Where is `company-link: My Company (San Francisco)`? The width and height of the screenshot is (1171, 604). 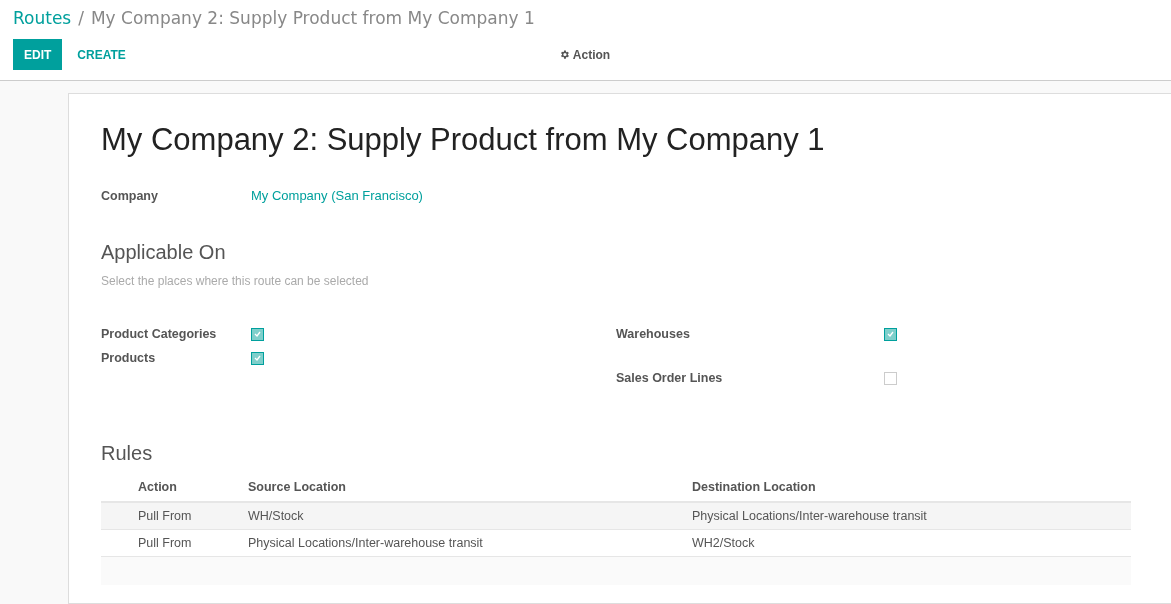 company-link: My Company (San Francisco) is located at coordinates (337, 195).